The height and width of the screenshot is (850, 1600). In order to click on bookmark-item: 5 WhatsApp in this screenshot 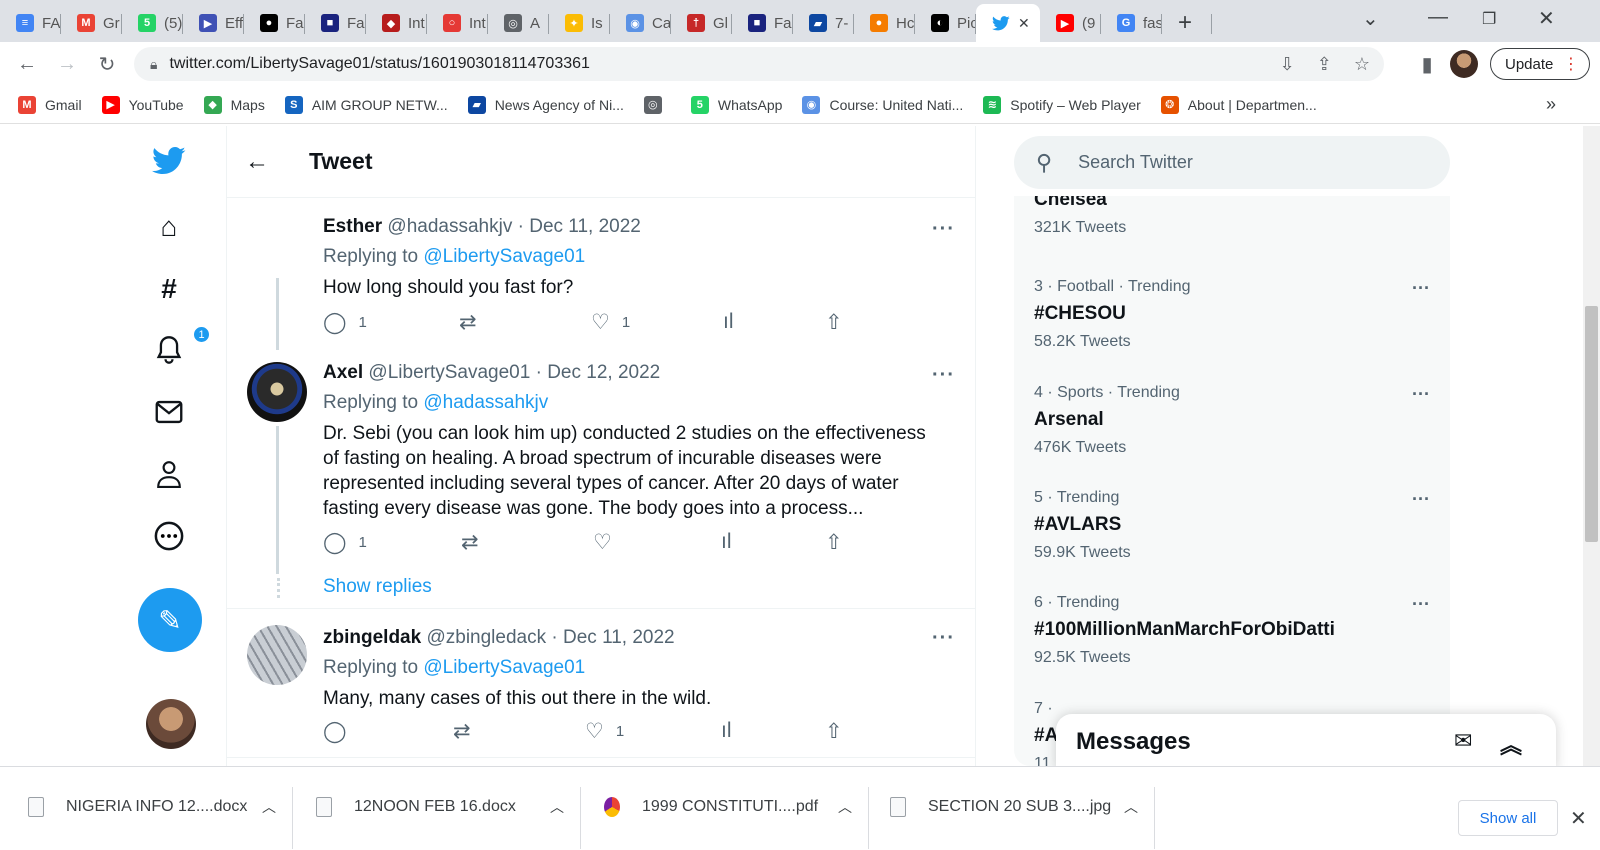, I will do `click(736, 104)`.